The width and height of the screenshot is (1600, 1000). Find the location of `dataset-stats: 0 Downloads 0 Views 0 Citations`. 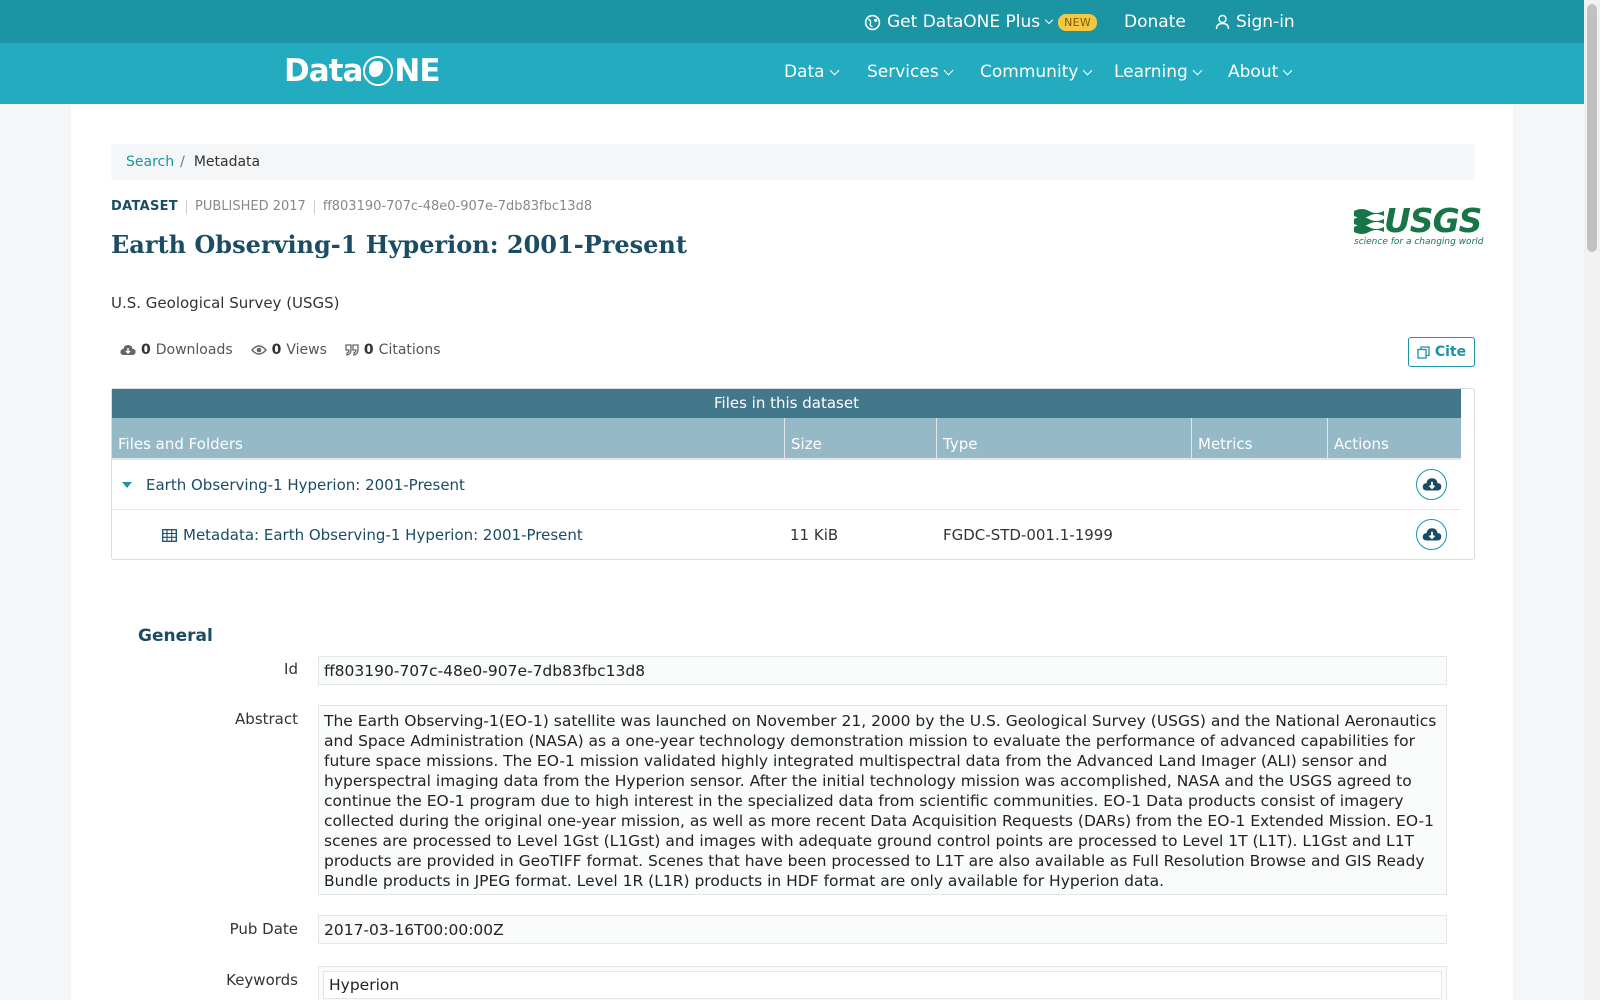

dataset-stats: 0 Downloads 0 Views 0 Citations is located at coordinates (280, 350).